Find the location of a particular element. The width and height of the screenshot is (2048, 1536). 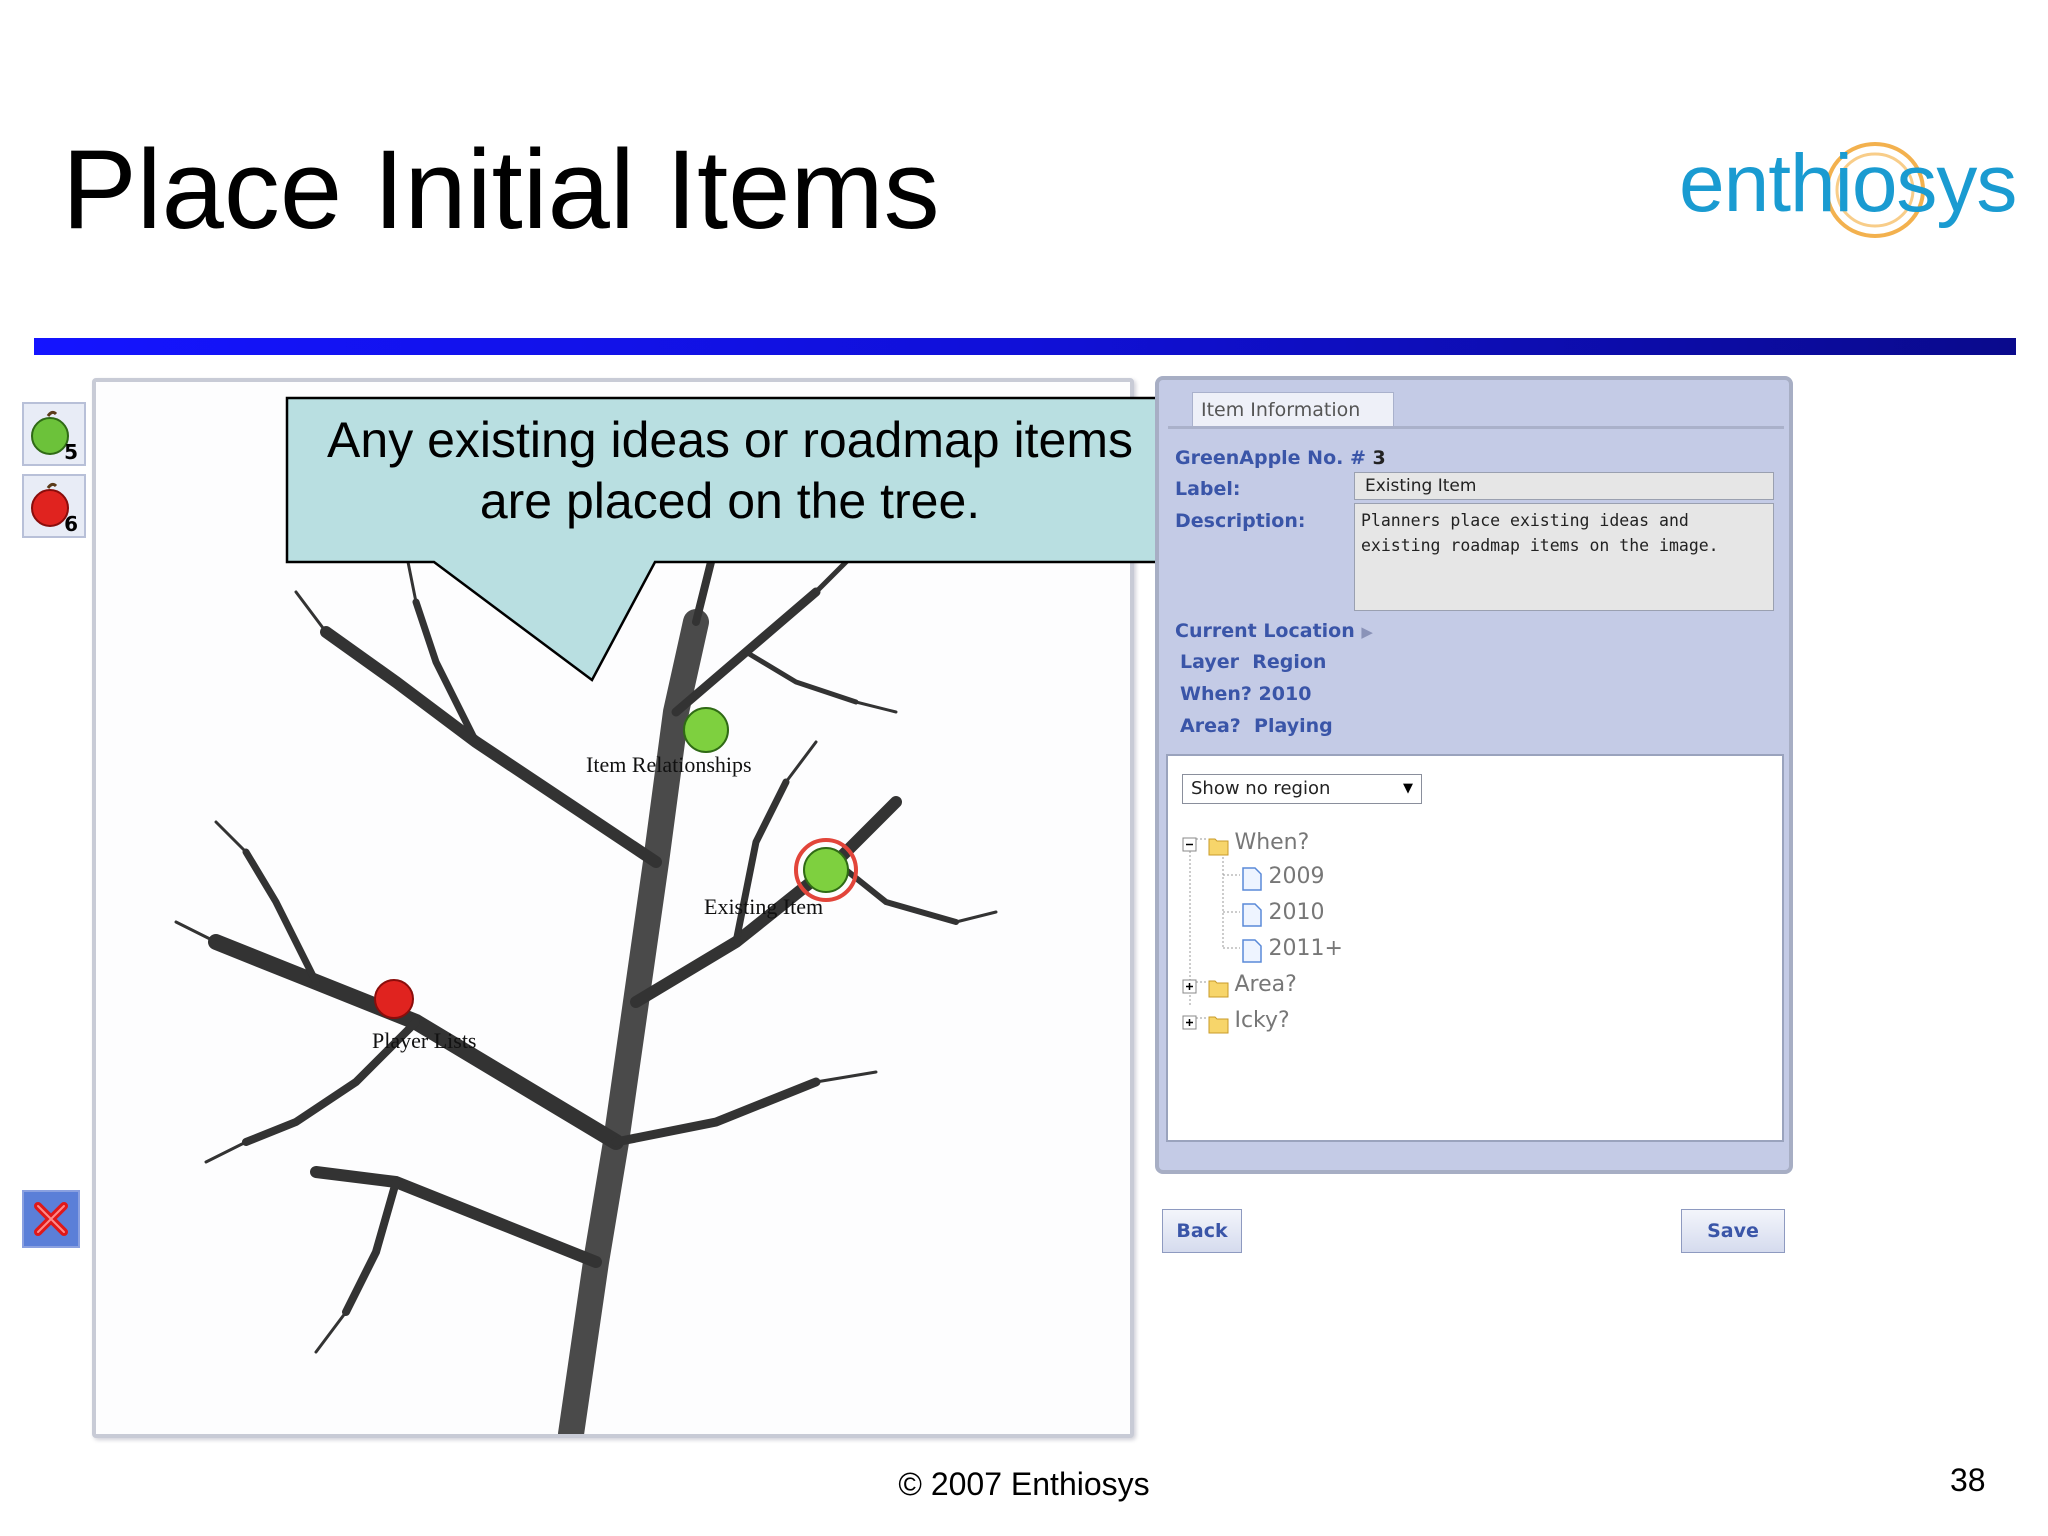

label-caption: Label: is located at coordinates (1208, 489).